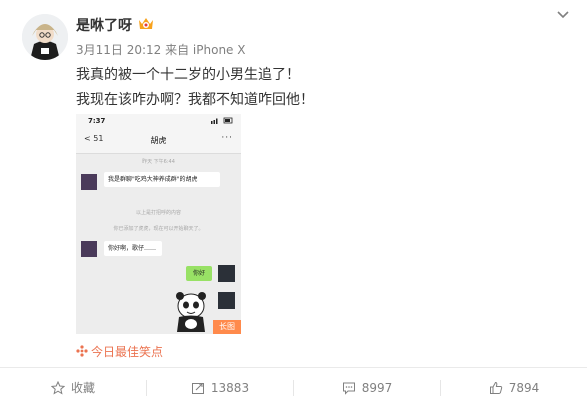  I want to click on long-image-badge: 长图, so click(227, 327).